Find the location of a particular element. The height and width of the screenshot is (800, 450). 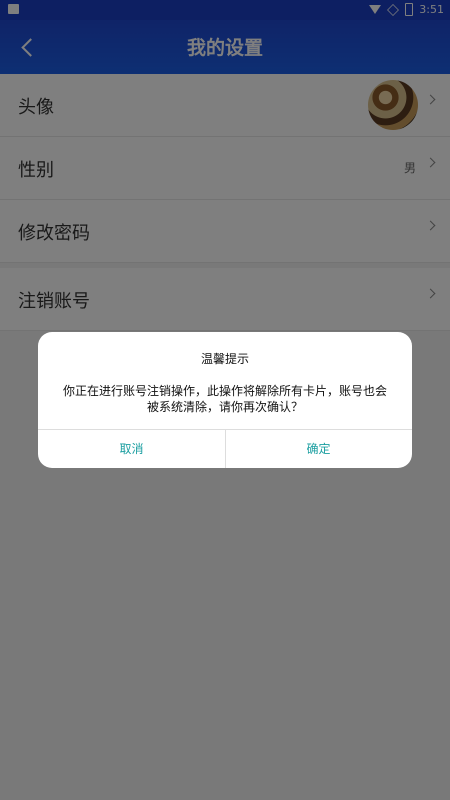

cancel-button: 取消 is located at coordinates (131, 449).